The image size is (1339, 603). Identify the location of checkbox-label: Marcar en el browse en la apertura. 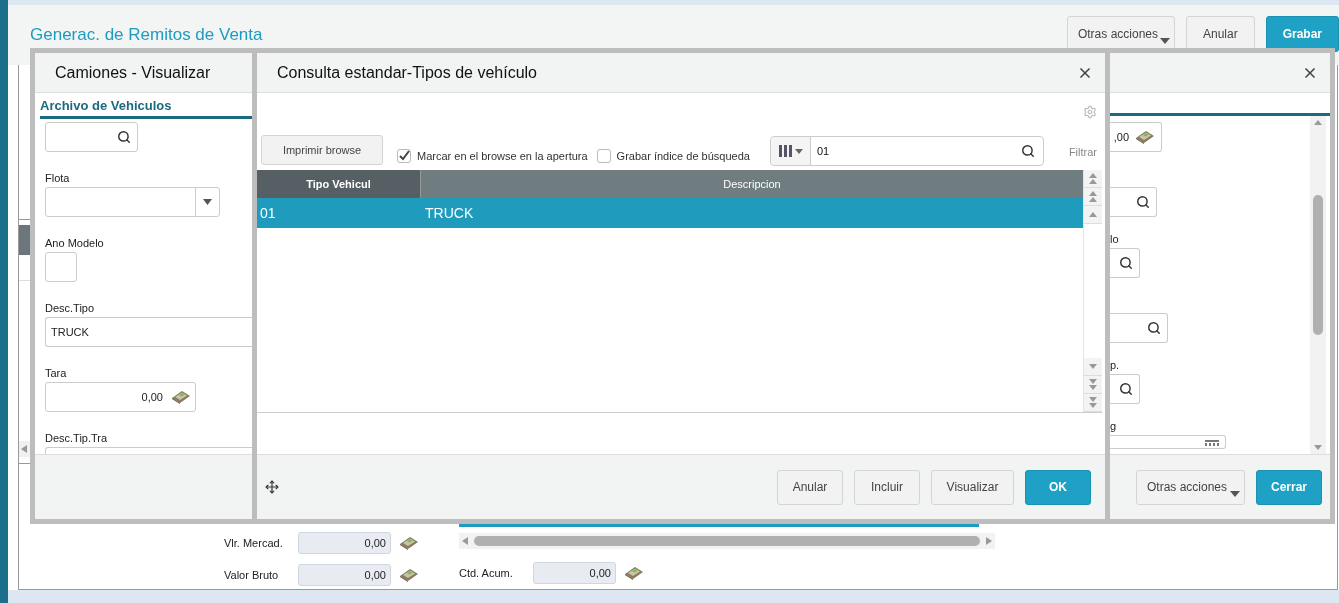
(502, 156).